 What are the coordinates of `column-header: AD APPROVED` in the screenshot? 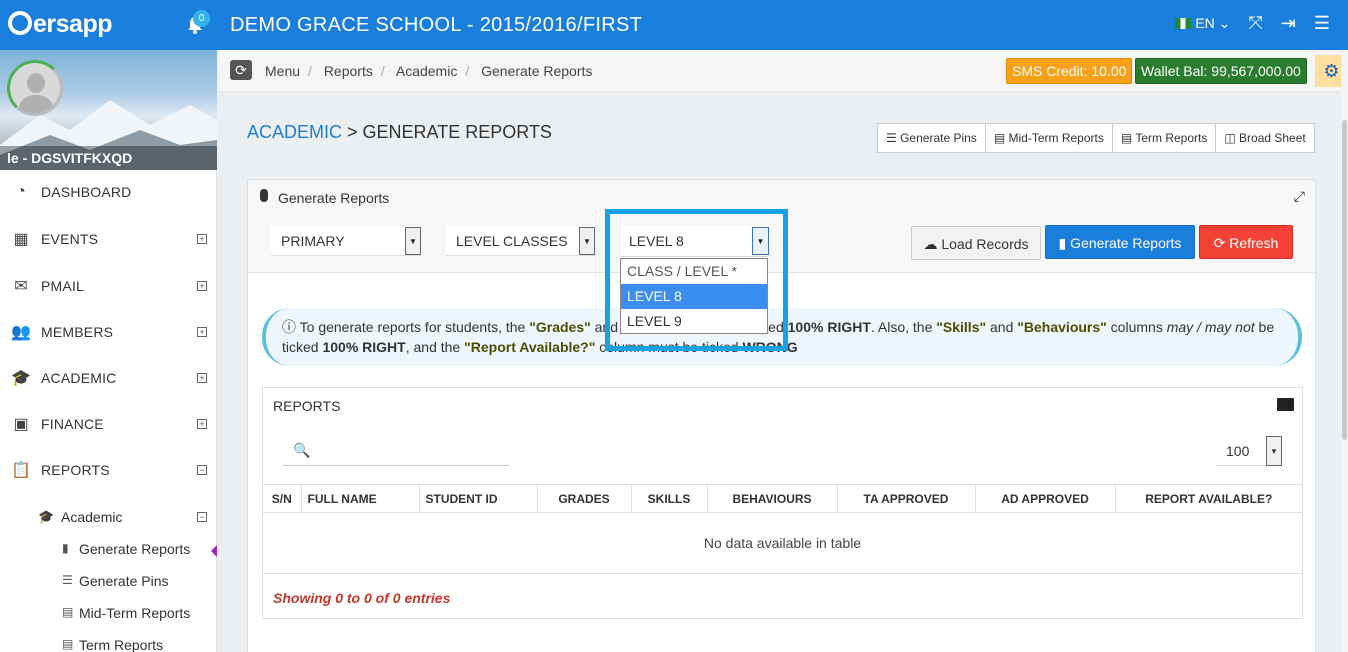 It's located at (1045, 498).